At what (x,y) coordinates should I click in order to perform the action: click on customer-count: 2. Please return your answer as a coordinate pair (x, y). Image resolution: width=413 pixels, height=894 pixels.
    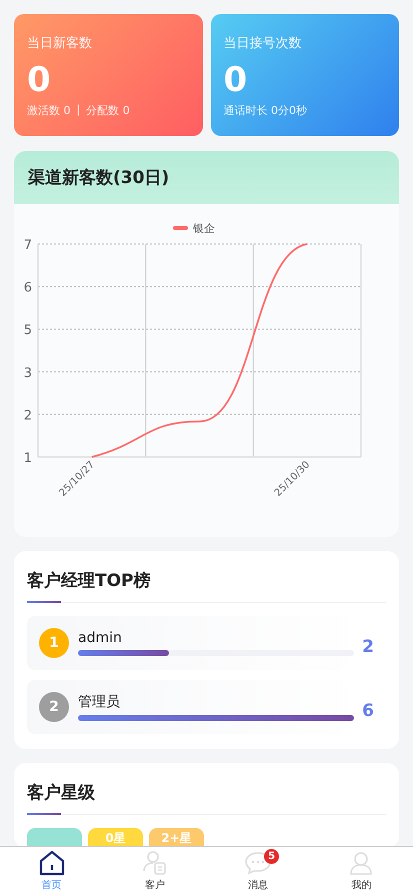
    Looking at the image, I should click on (368, 647).